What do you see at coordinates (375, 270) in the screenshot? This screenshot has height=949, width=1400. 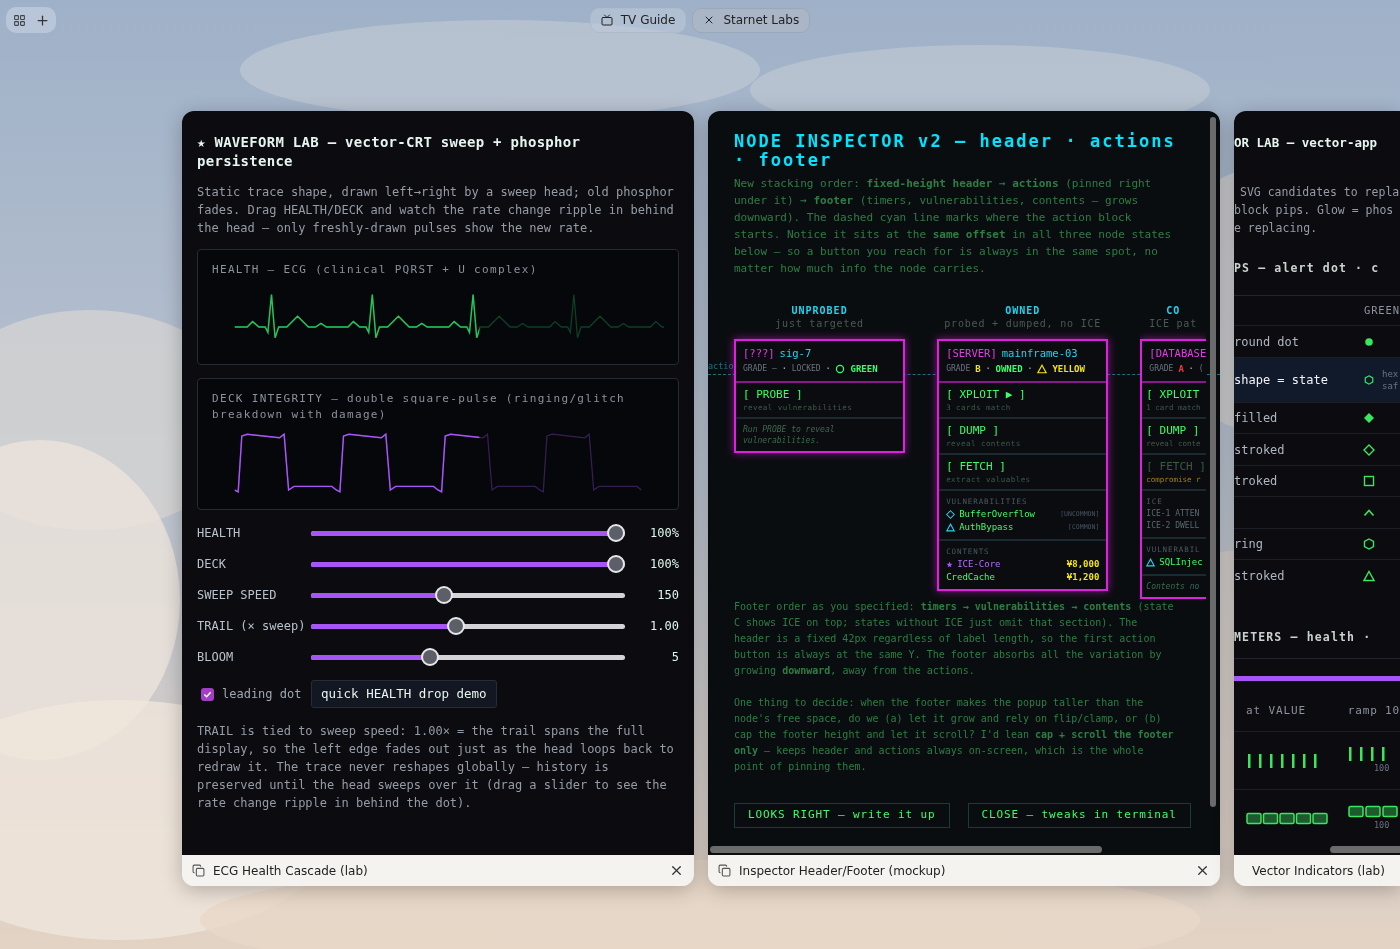 I see `scope-label: HEALTH — ECG (clinical PQRST + U complex)` at bounding box center [375, 270].